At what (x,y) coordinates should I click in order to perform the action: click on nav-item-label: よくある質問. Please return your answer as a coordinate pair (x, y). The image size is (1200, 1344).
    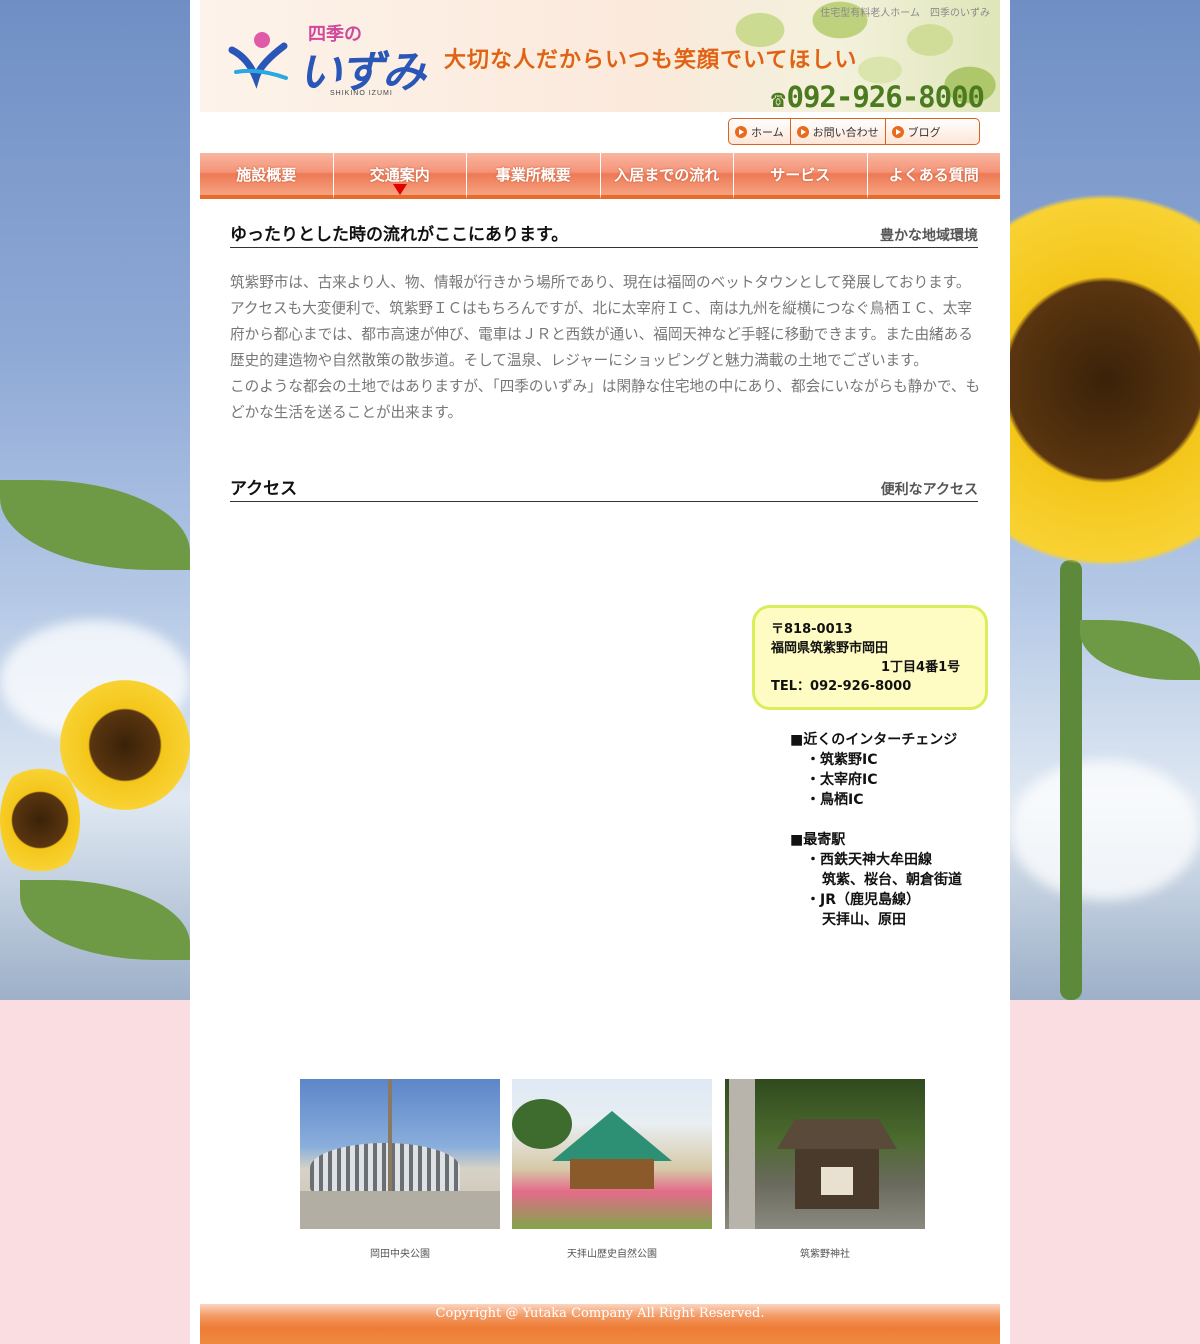
    Looking at the image, I should click on (933, 174).